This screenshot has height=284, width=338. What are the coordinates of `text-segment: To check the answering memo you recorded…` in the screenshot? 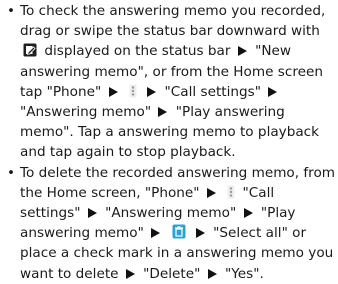 It's located at (173, 21).